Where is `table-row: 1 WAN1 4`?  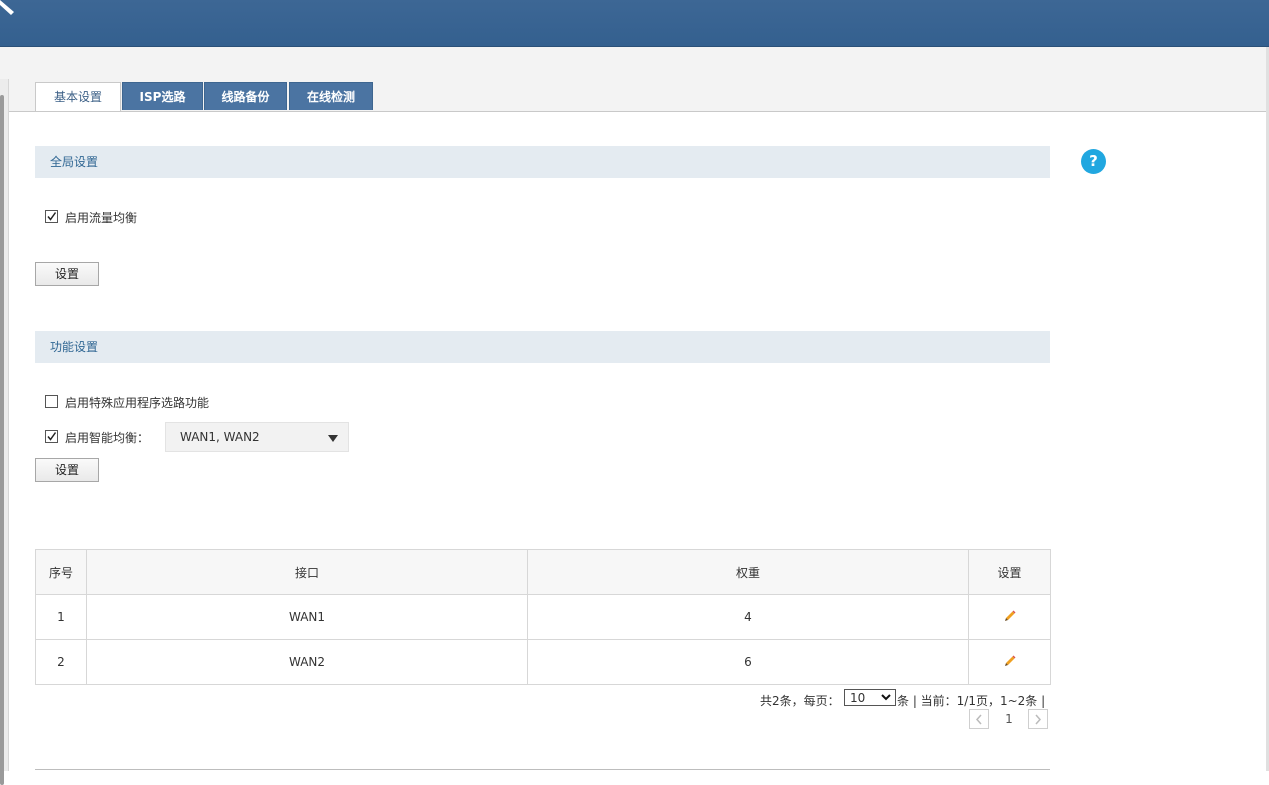 table-row: 1 WAN1 4 is located at coordinates (543, 617).